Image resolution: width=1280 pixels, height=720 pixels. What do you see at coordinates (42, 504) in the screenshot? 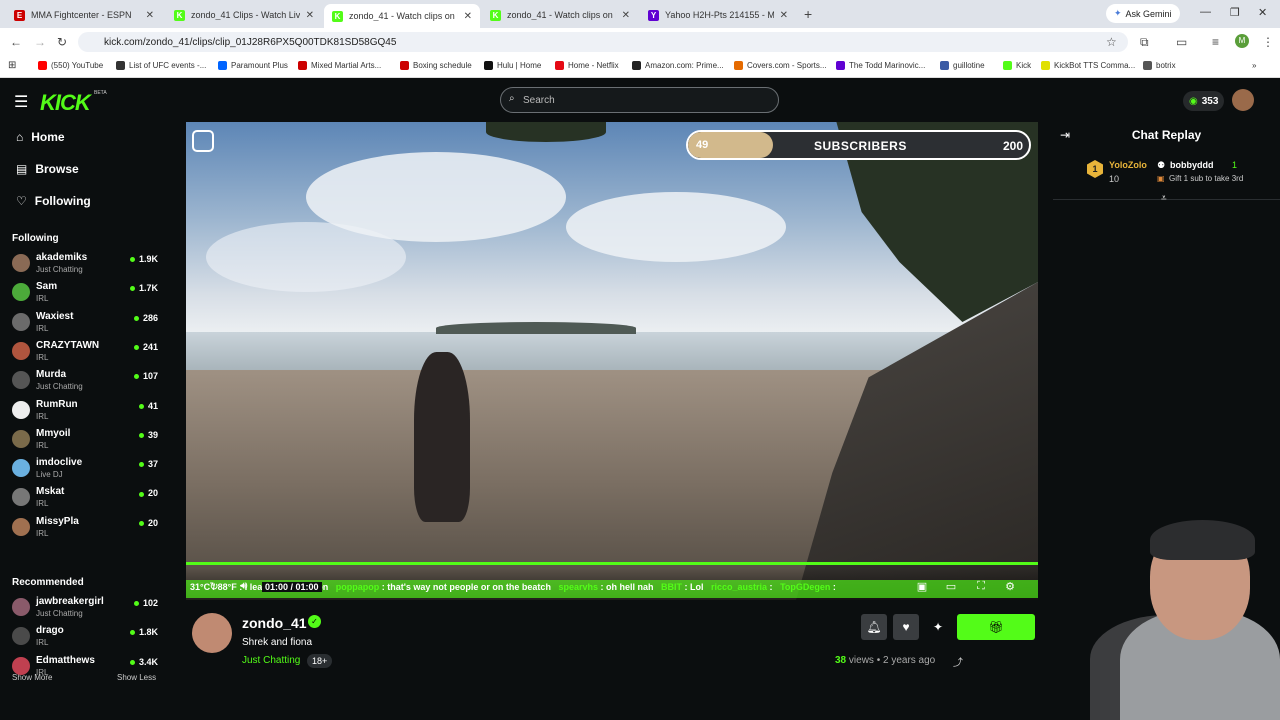
I see `channel-category: IRL` at bounding box center [42, 504].